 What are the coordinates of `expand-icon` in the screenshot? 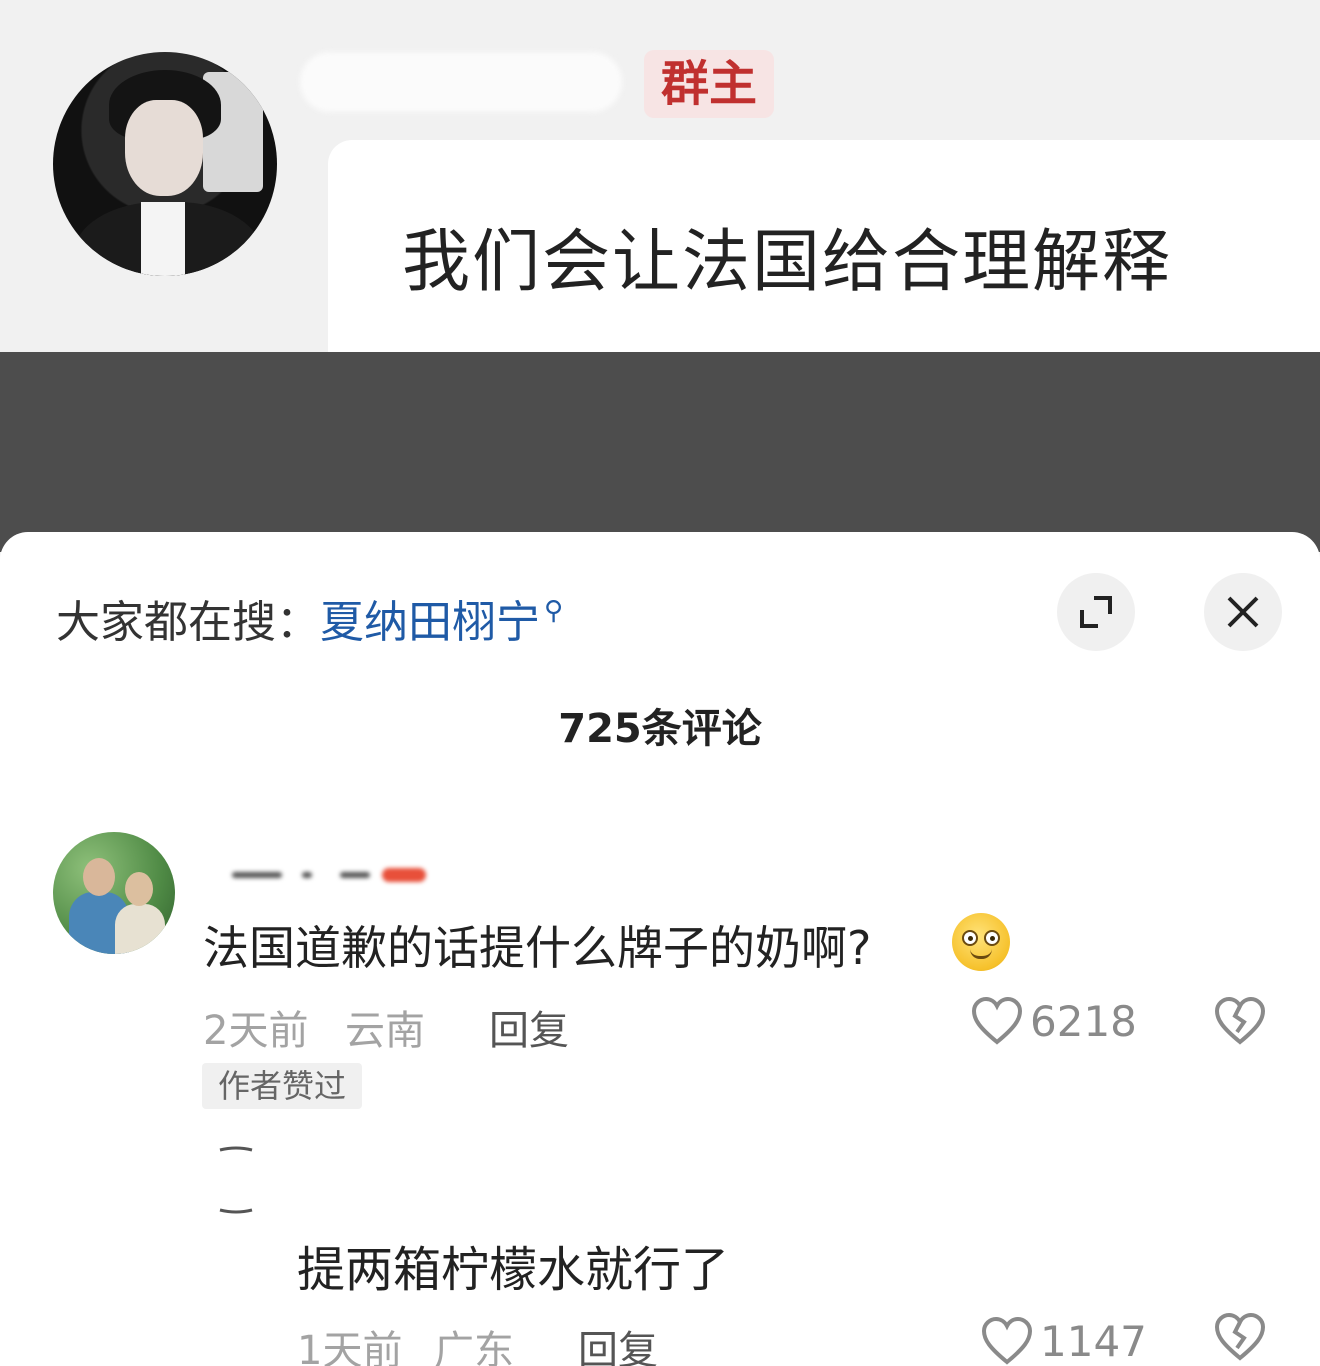 It's located at (1096, 612).